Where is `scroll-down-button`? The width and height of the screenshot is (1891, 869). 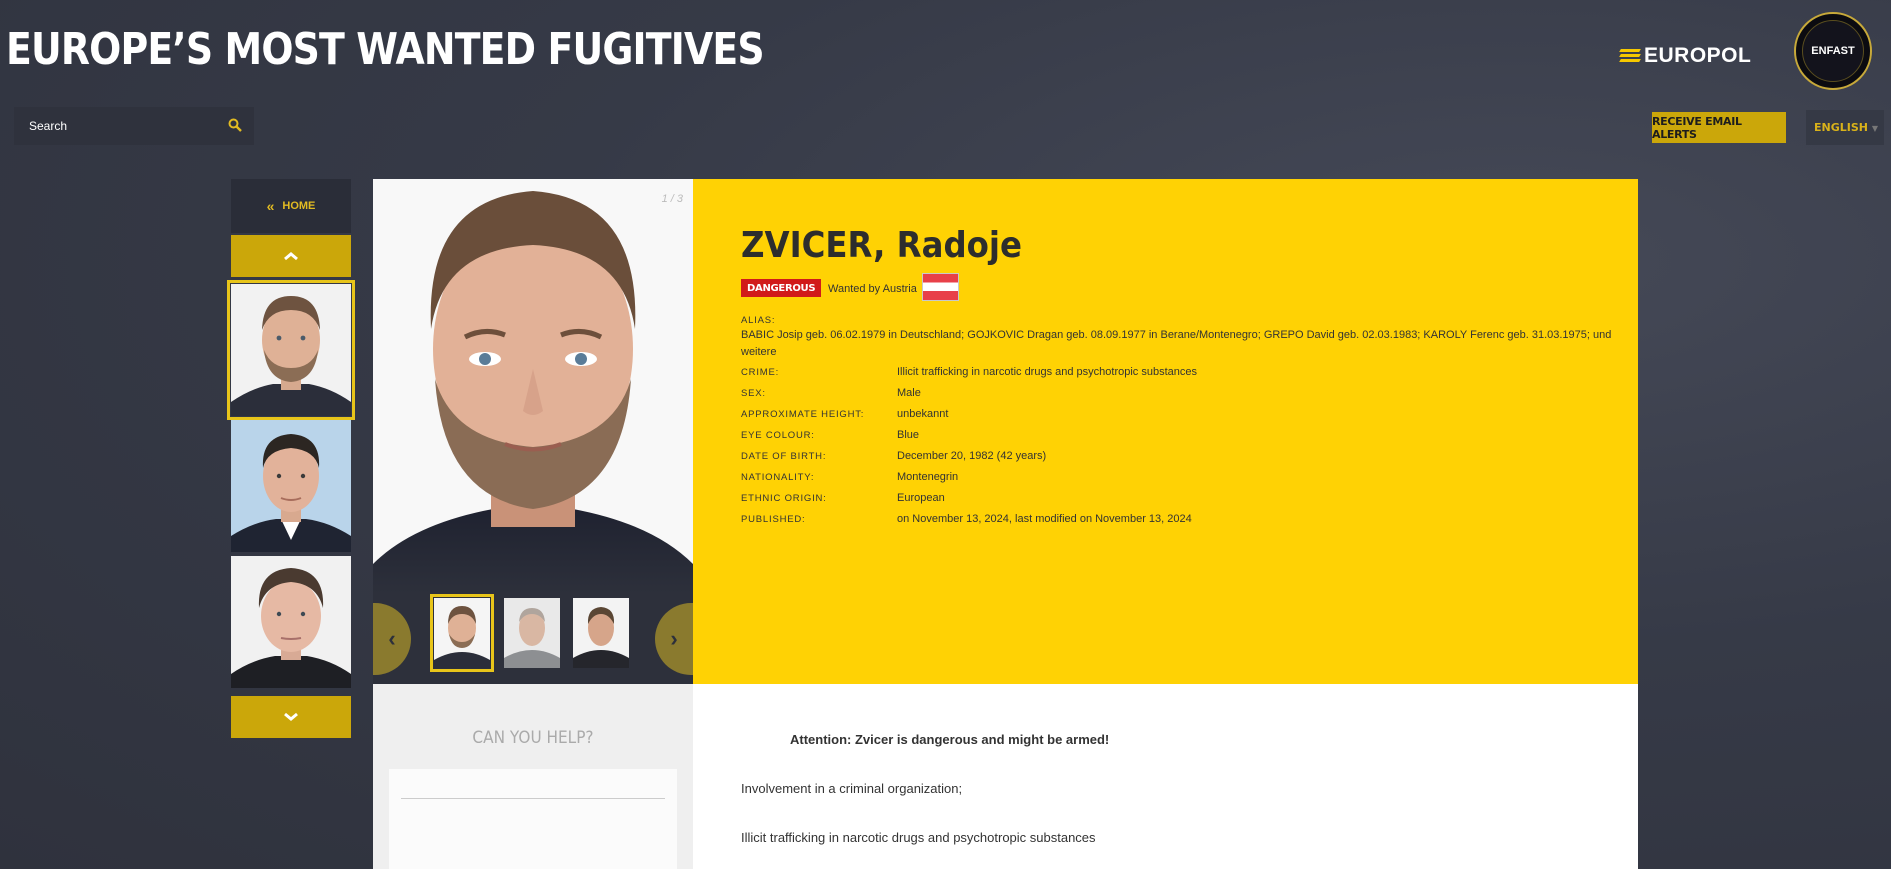
scroll-down-button is located at coordinates (291, 717).